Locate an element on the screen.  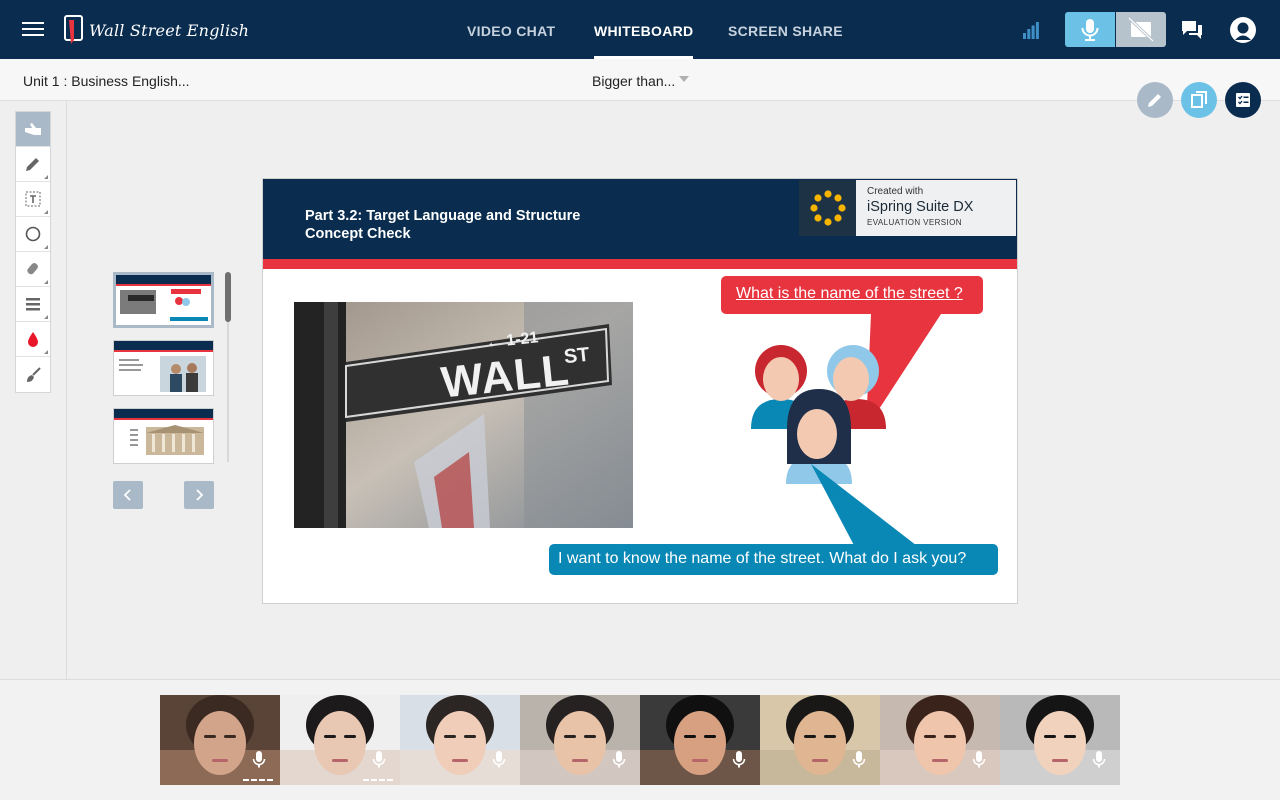
ispring-product-name: iSpring Suite DX is located at coordinates (920, 207).